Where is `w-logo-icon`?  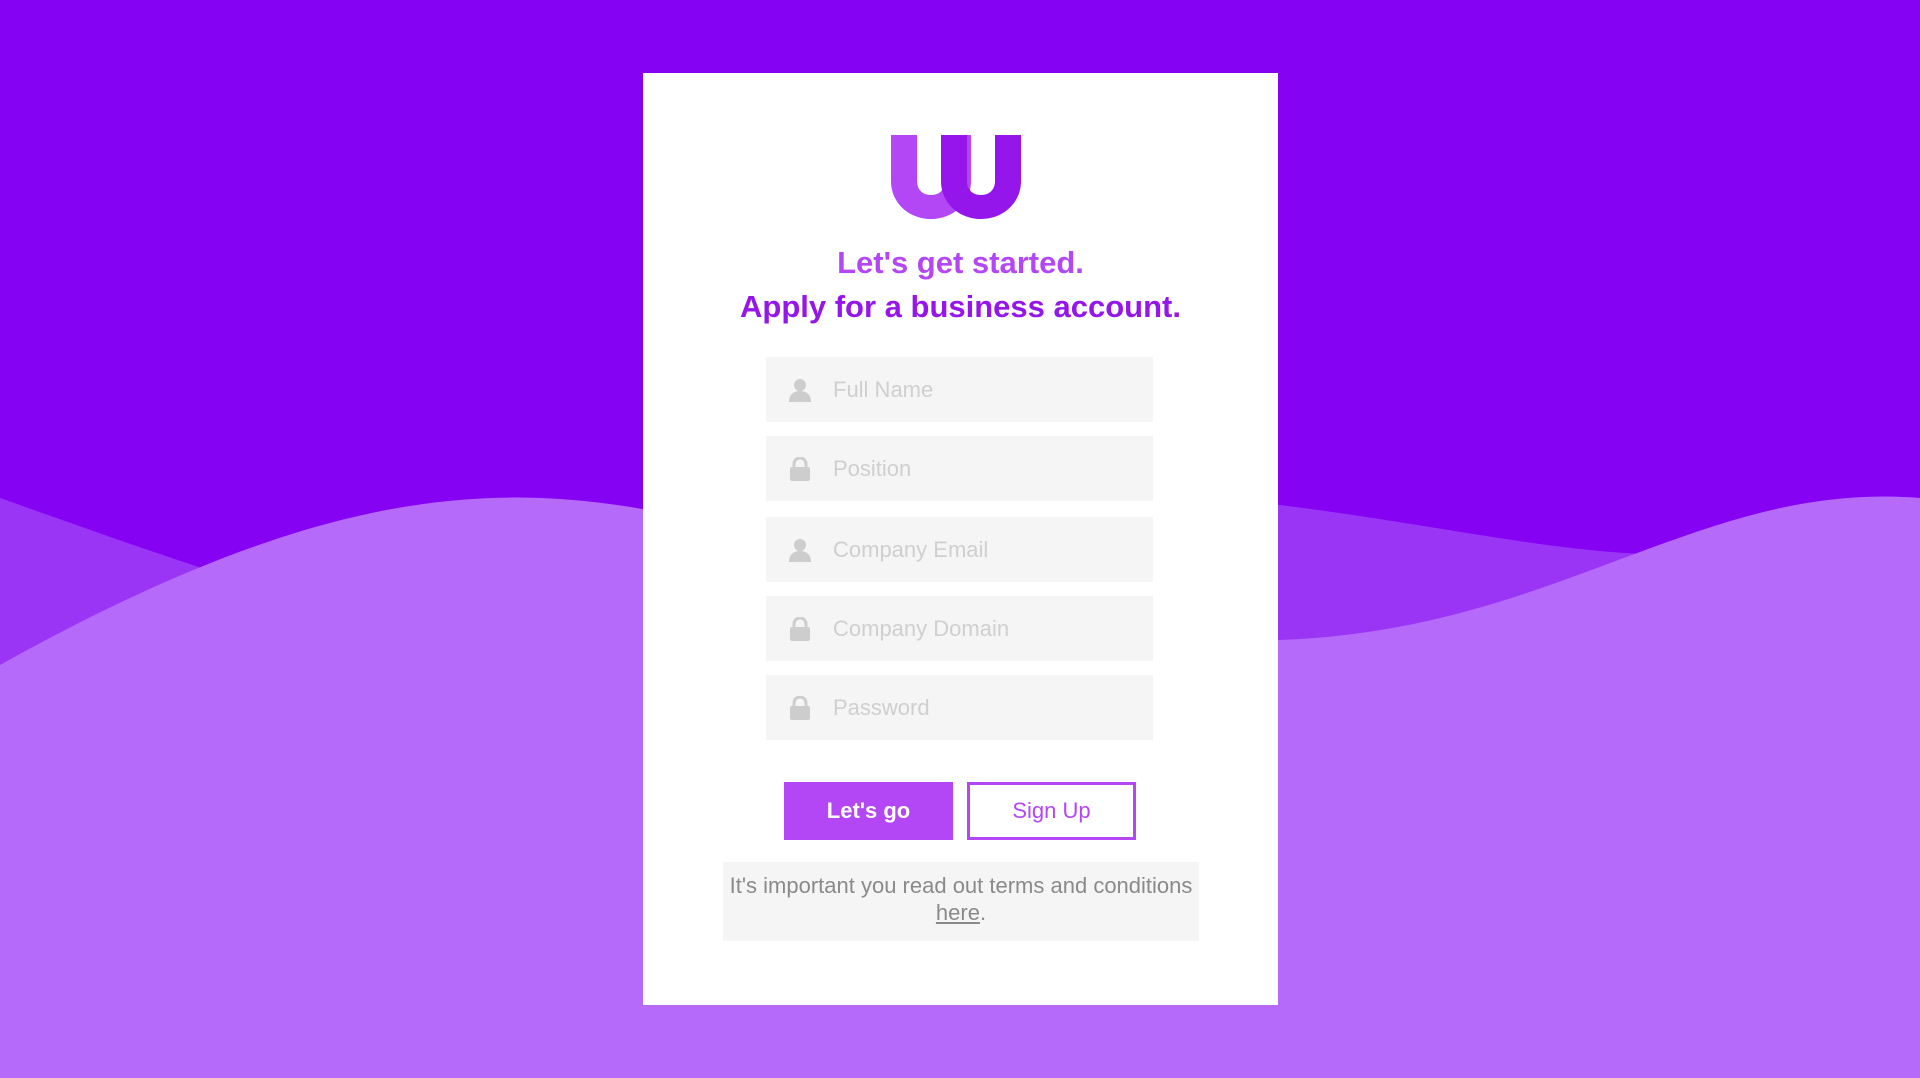
w-logo-icon is located at coordinates (956, 177).